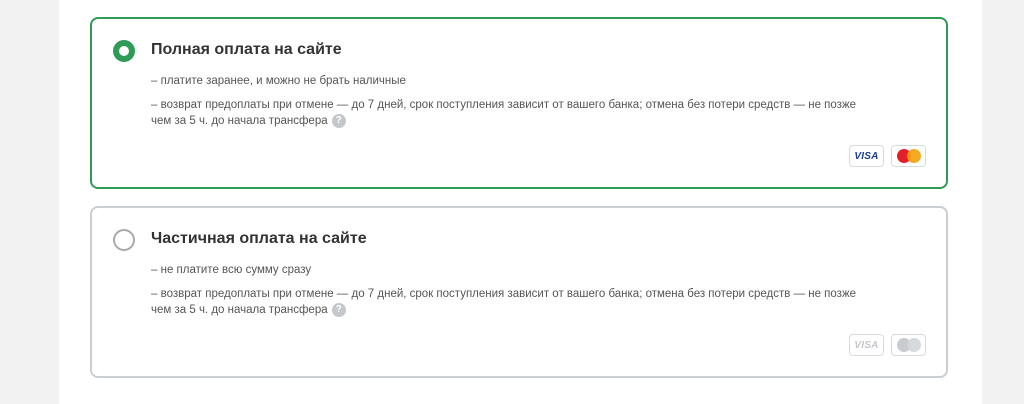 The height and width of the screenshot is (404, 1024). What do you see at coordinates (231, 270) in the screenshot?
I see `option-line-1: – не платите всю сумму сразу` at bounding box center [231, 270].